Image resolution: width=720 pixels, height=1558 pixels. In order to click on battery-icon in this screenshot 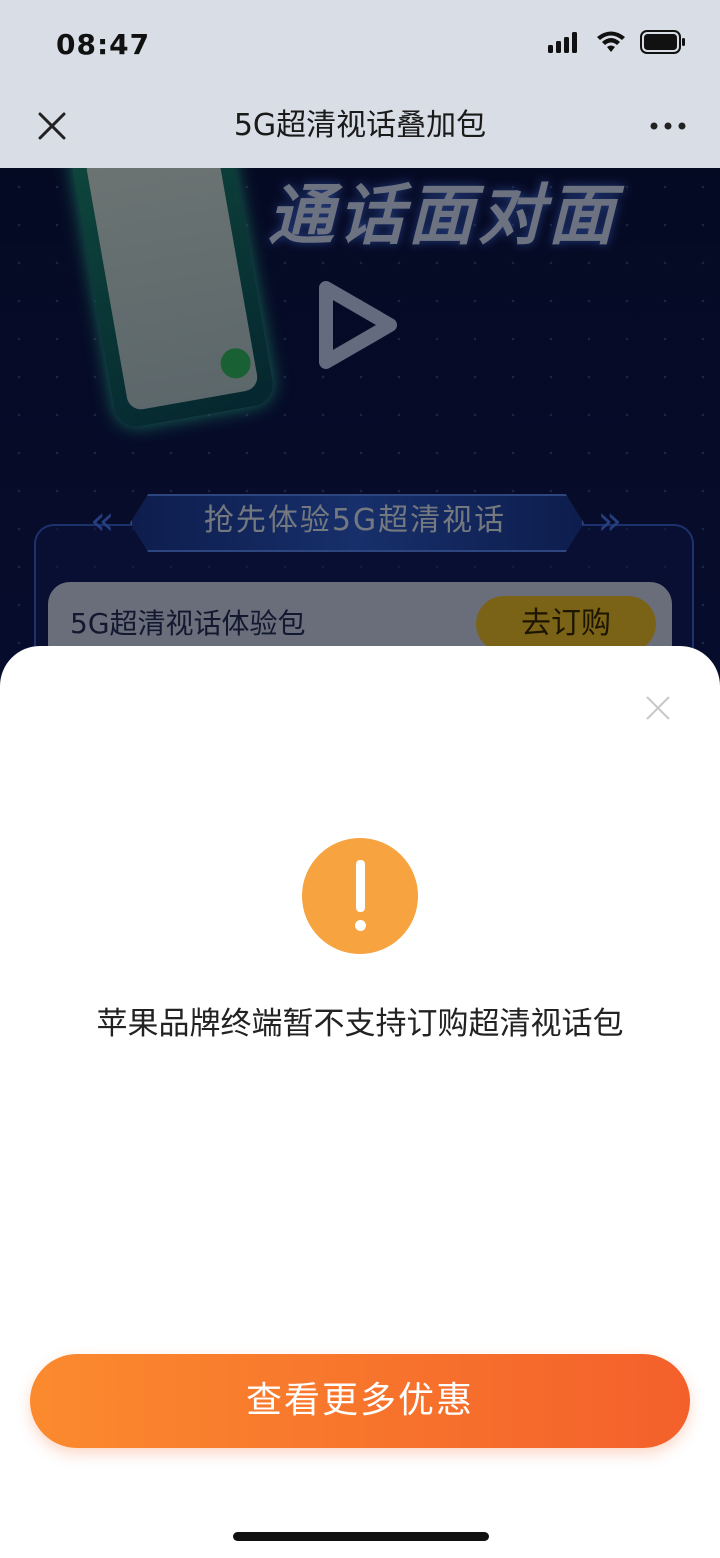, I will do `click(662, 42)`.